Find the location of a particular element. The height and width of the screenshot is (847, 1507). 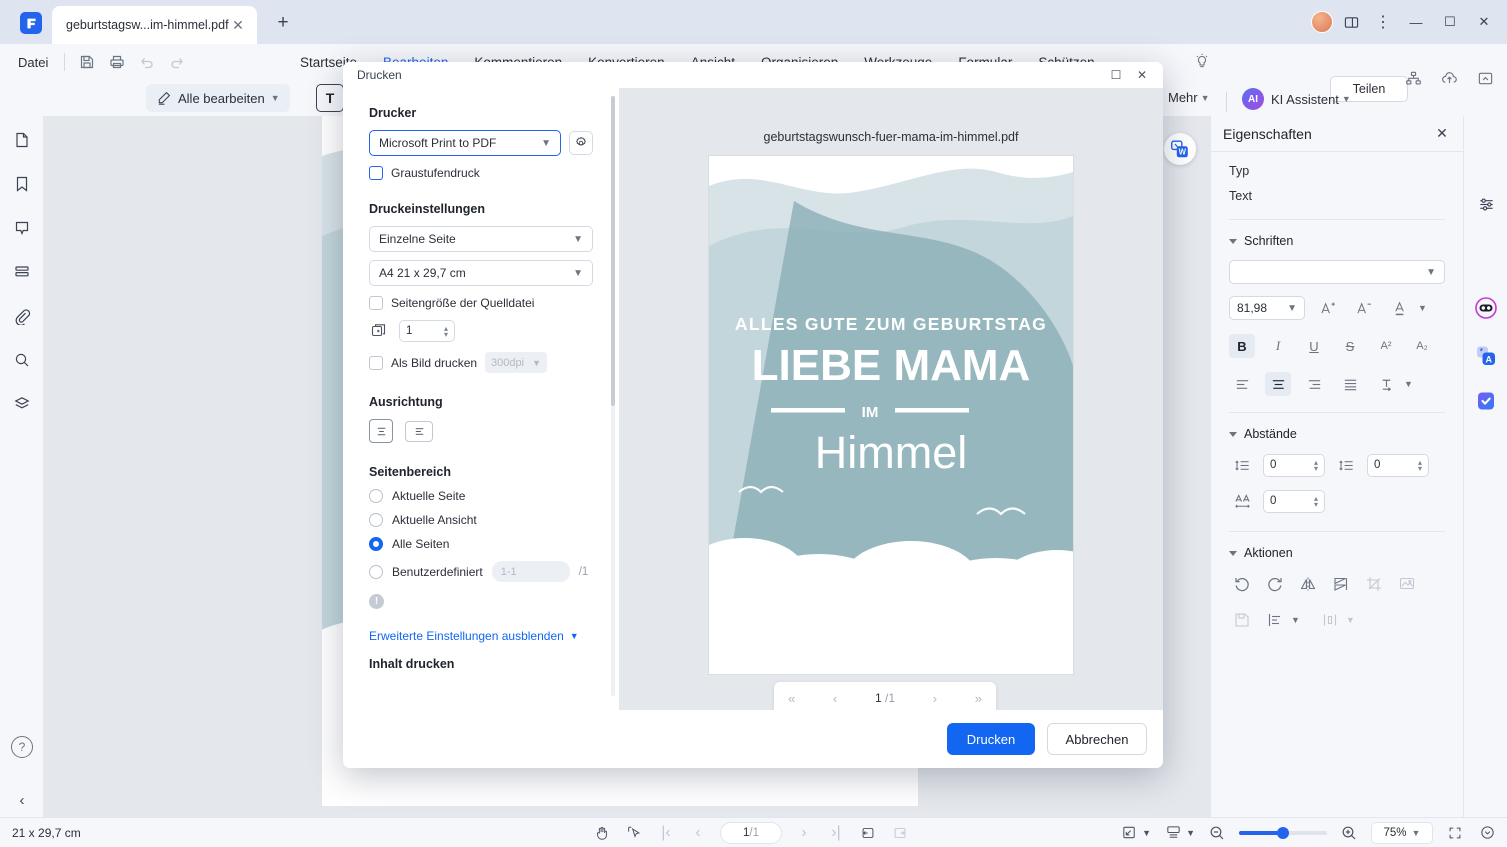

check-task-icon is located at coordinates (1486, 401).